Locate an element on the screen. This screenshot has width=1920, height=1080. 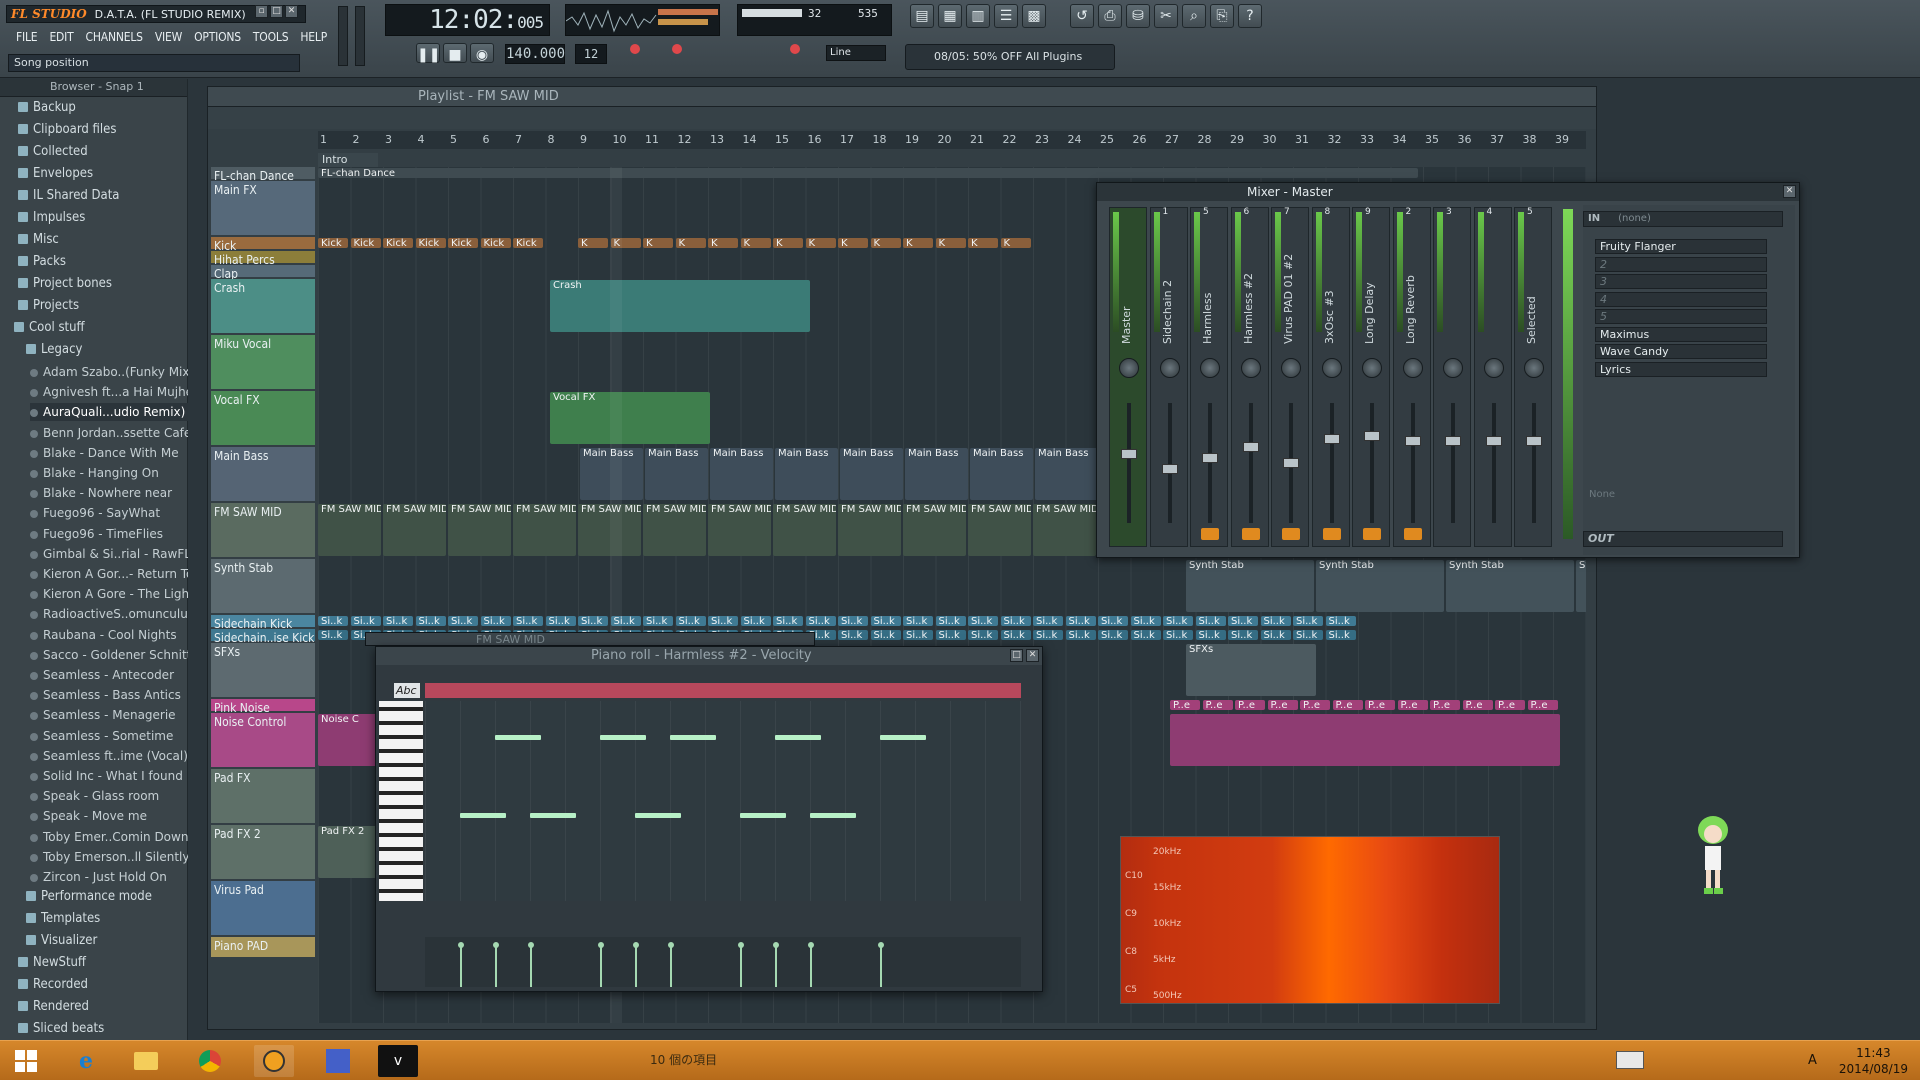
playlist-clip: Crash is located at coordinates (680, 306).